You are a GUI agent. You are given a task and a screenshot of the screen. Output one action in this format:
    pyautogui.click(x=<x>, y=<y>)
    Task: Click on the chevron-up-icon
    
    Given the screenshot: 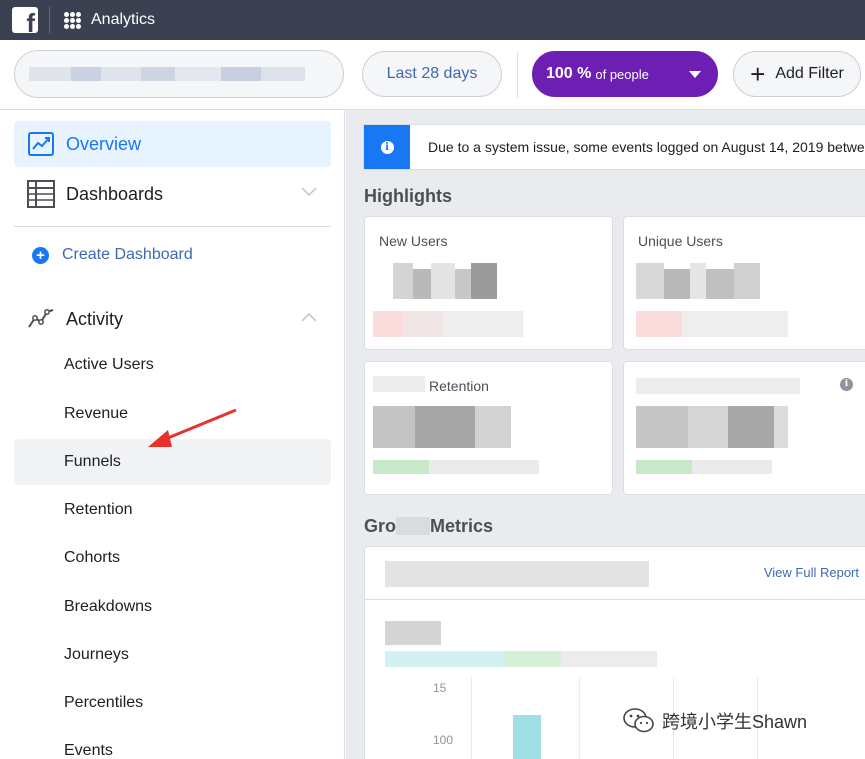 What is the action you would take?
    pyautogui.click(x=309, y=317)
    